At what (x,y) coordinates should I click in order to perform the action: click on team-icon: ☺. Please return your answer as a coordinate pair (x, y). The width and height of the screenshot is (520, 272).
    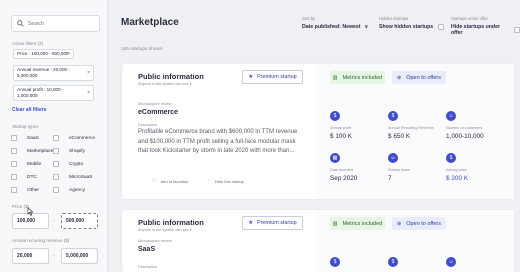
    Looking at the image, I should click on (393, 158).